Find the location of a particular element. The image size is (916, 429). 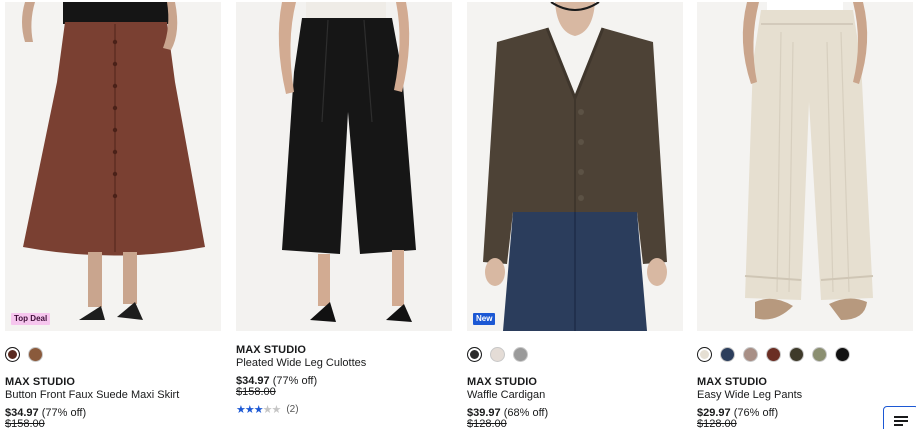

product-title: Button Front Faux Suede Maxi Skirt is located at coordinates (92, 395).